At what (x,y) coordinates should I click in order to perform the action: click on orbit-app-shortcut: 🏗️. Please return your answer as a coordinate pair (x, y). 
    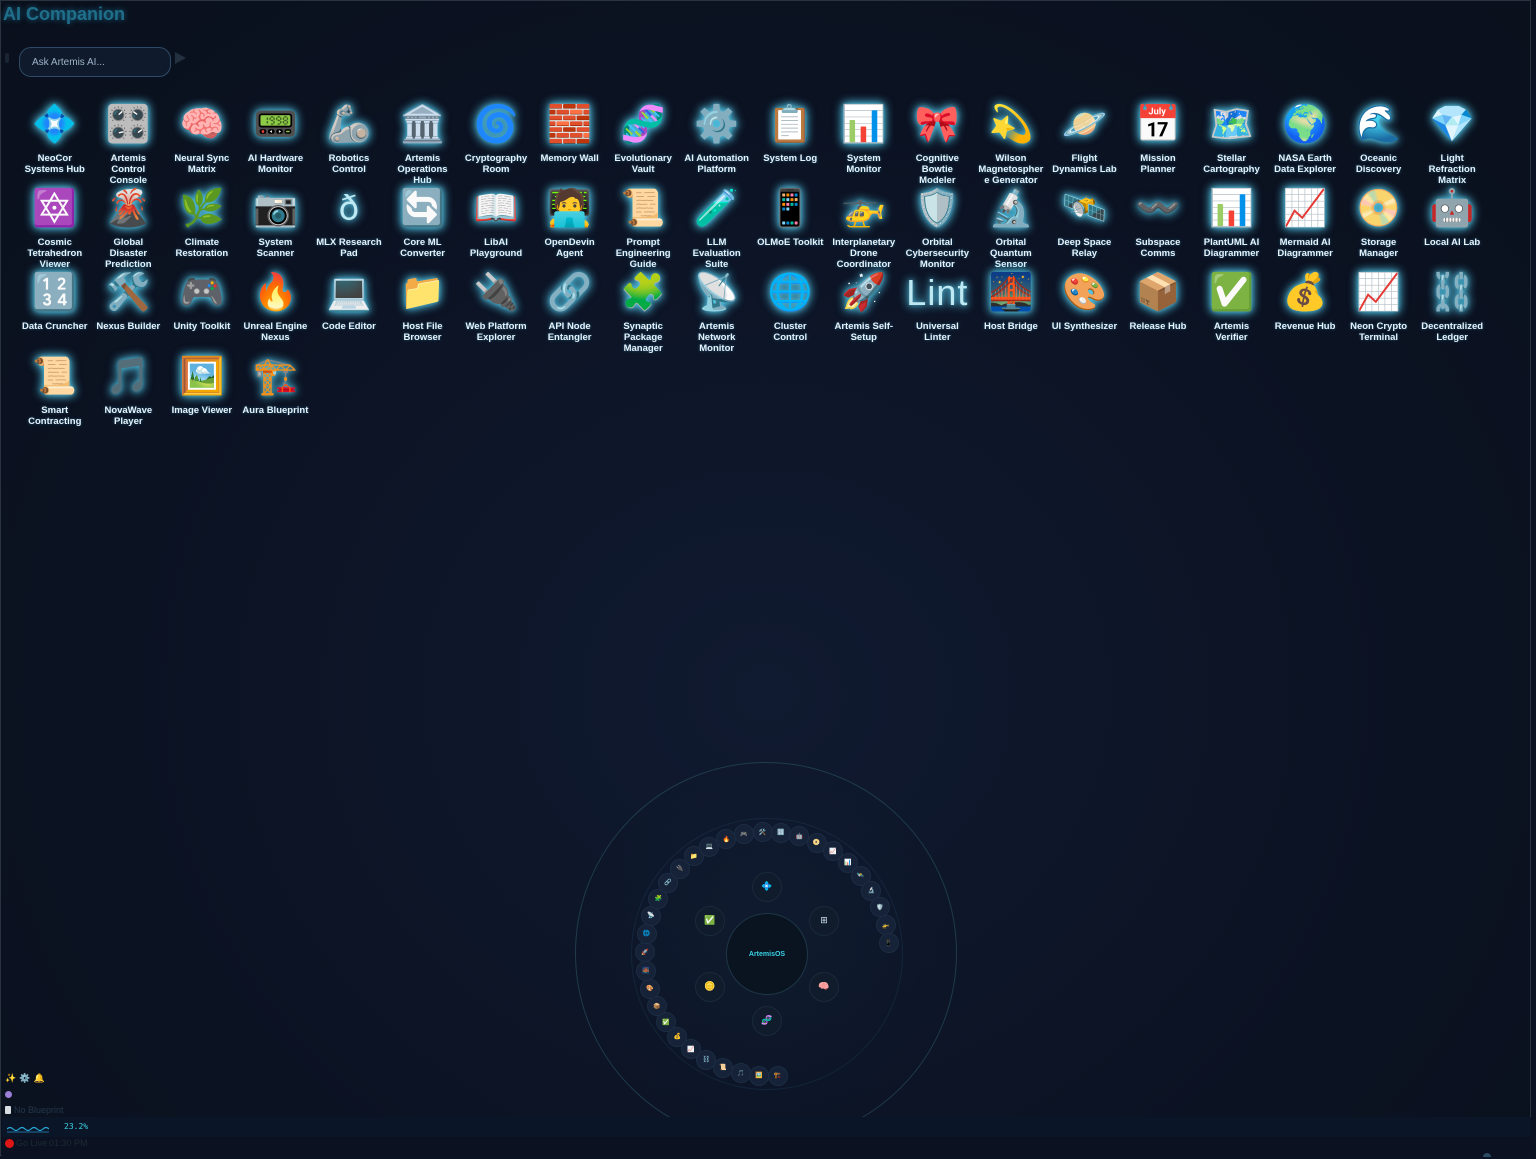
    Looking at the image, I should click on (777, 1075).